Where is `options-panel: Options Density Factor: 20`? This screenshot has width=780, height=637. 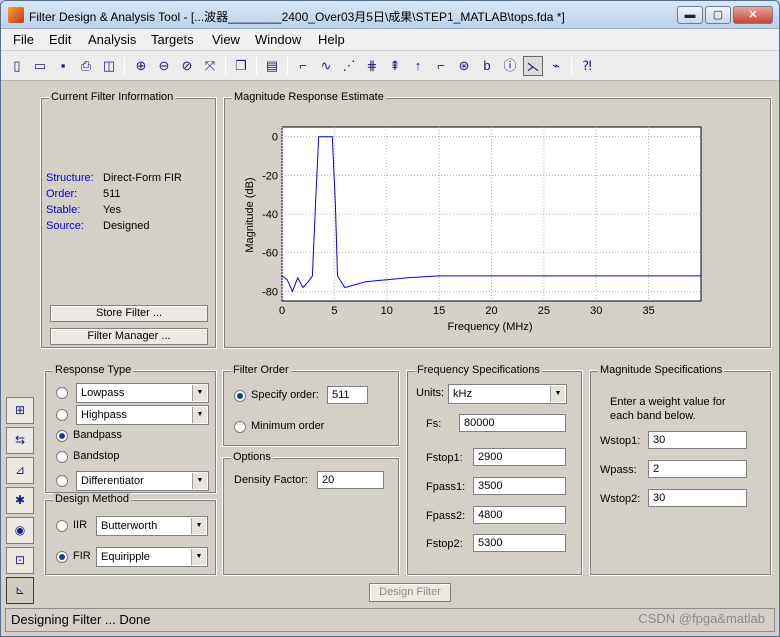 options-panel: Options Density Factor: 20 is located at coordinates (311, 513).